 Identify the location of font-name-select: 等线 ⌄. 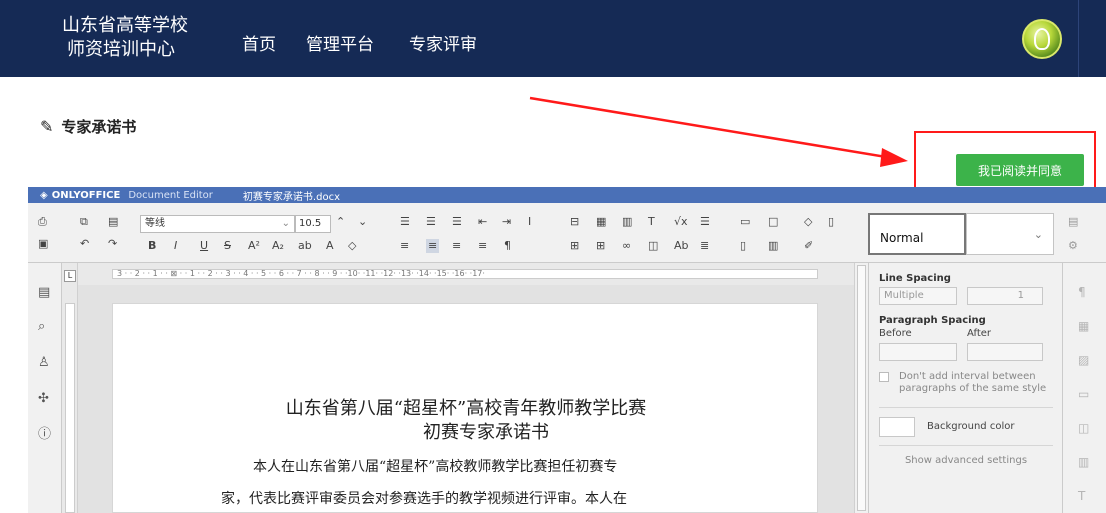
(217, 224).